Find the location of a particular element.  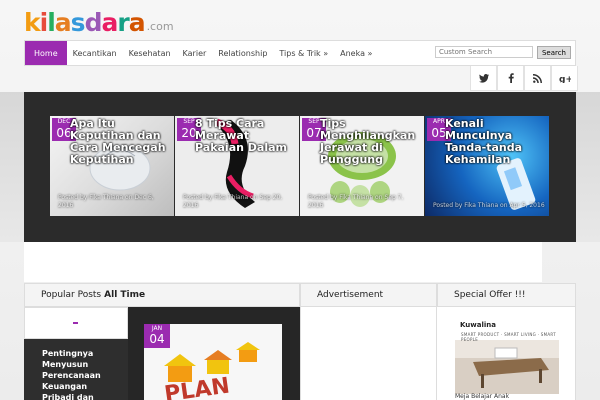

nav-item-karier: Karier is located at coordinates (195, 53).